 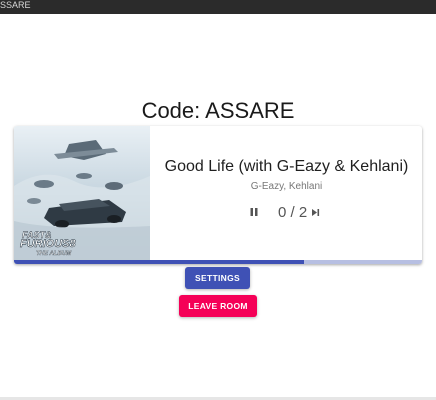 I want to click on album-title-line2: FURIOUS8, so click(x=48, y=244).